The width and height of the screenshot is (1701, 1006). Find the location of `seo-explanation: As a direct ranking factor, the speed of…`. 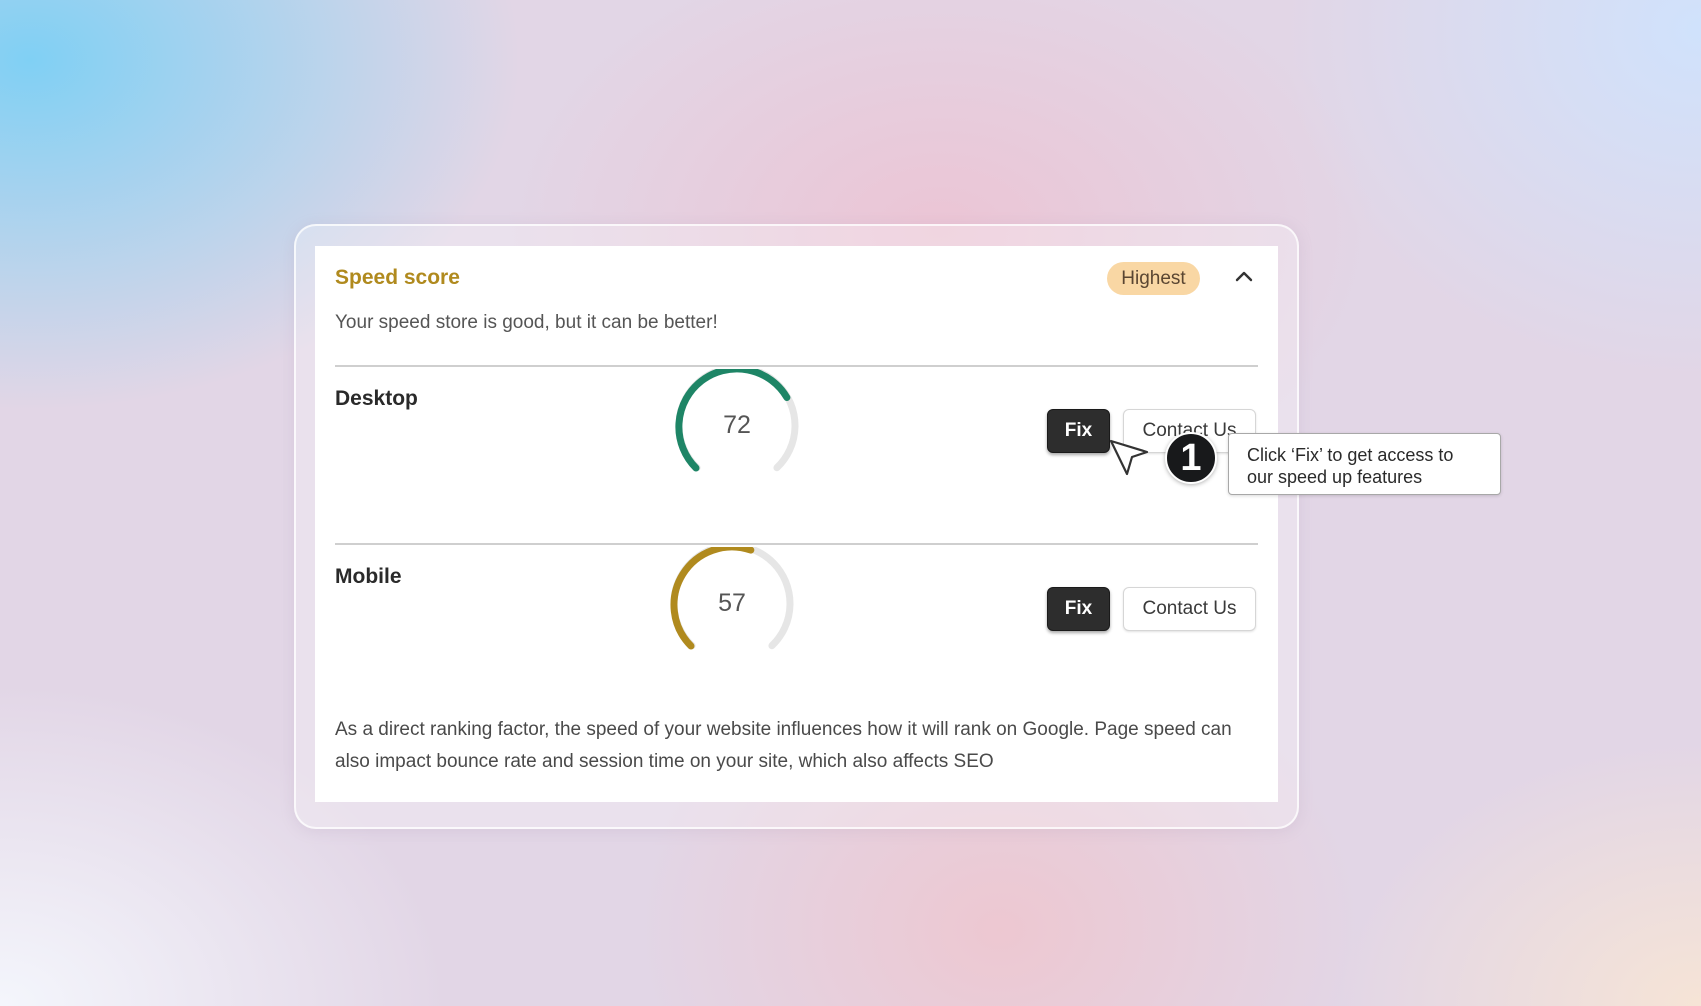

seo-explanation: As a direct ranking factor, the speed of… is located at coordinates (783, 745).